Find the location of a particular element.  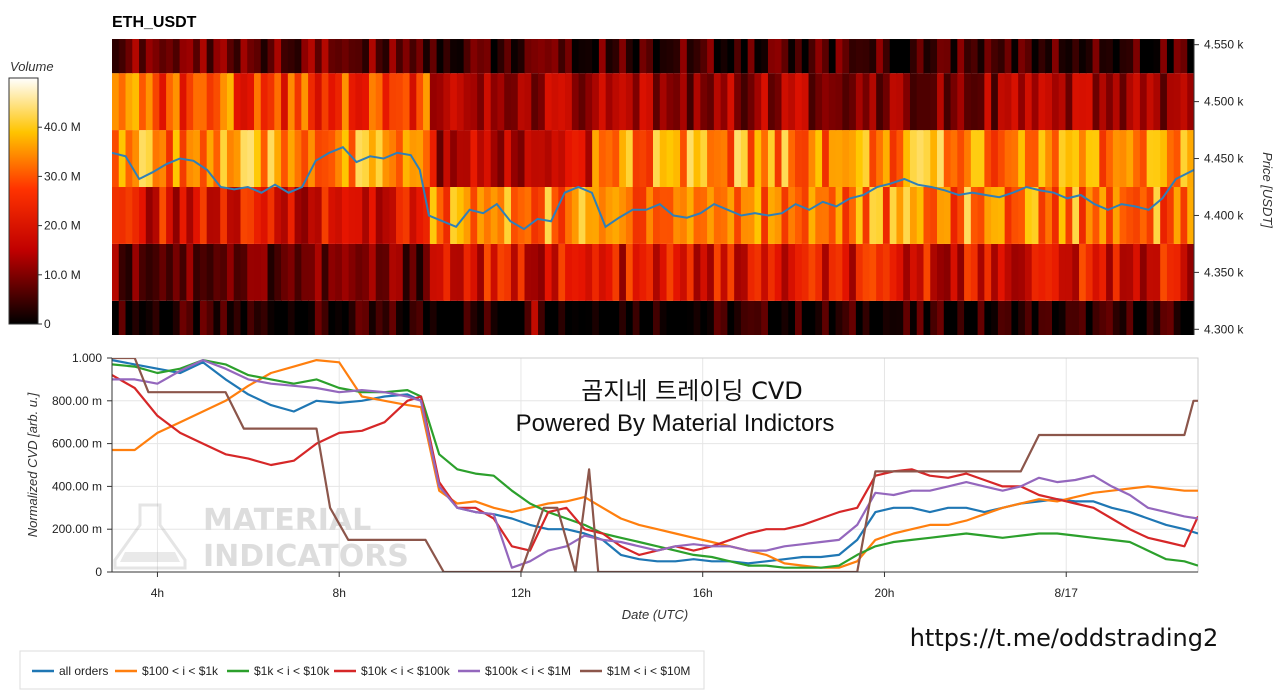

legend-label: $100k < i < $1M is located at coordinates (528, 671).